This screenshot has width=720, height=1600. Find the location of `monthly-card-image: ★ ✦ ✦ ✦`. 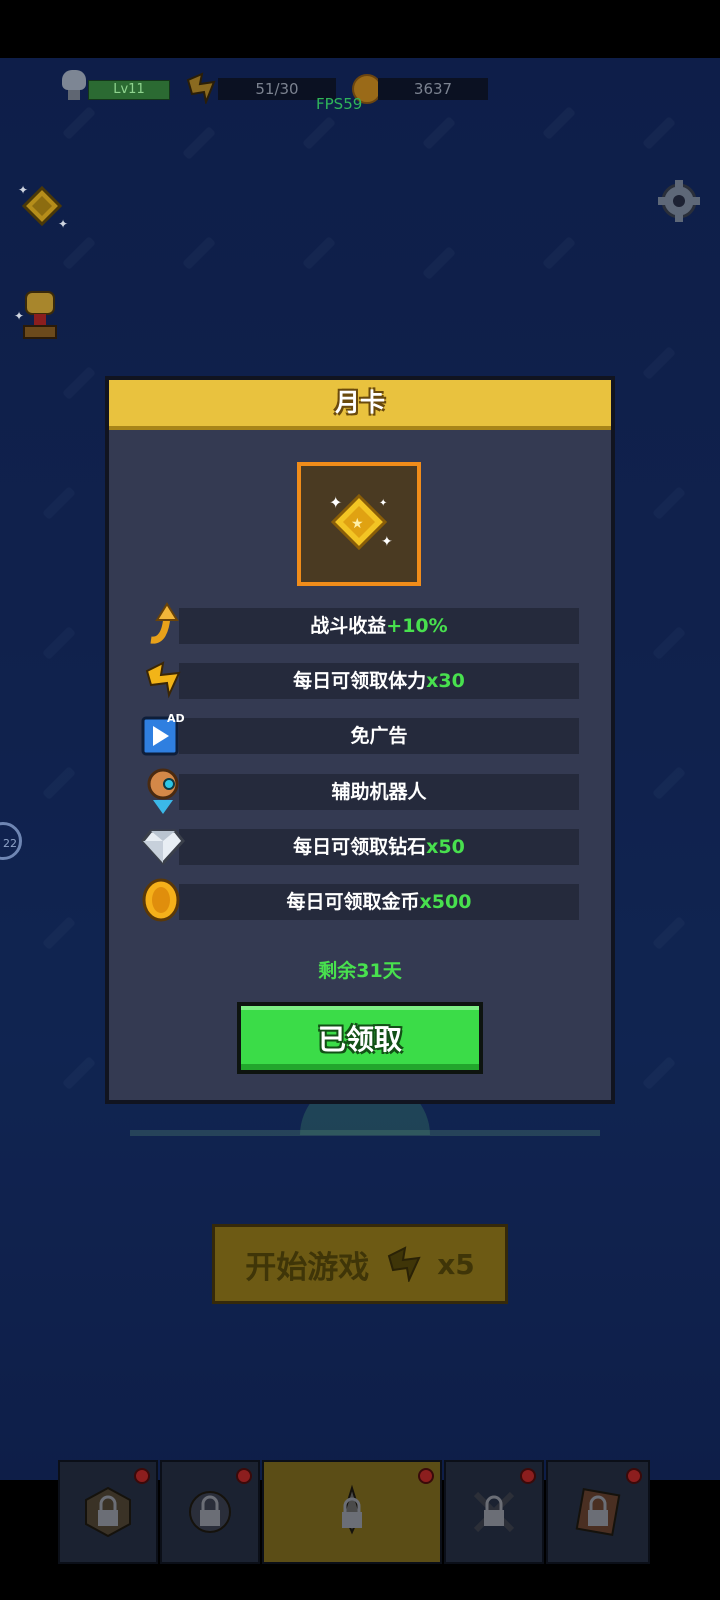

monthly-card-image: ★ ✦ ✦ ✦ is located at coordinates (359, 524).